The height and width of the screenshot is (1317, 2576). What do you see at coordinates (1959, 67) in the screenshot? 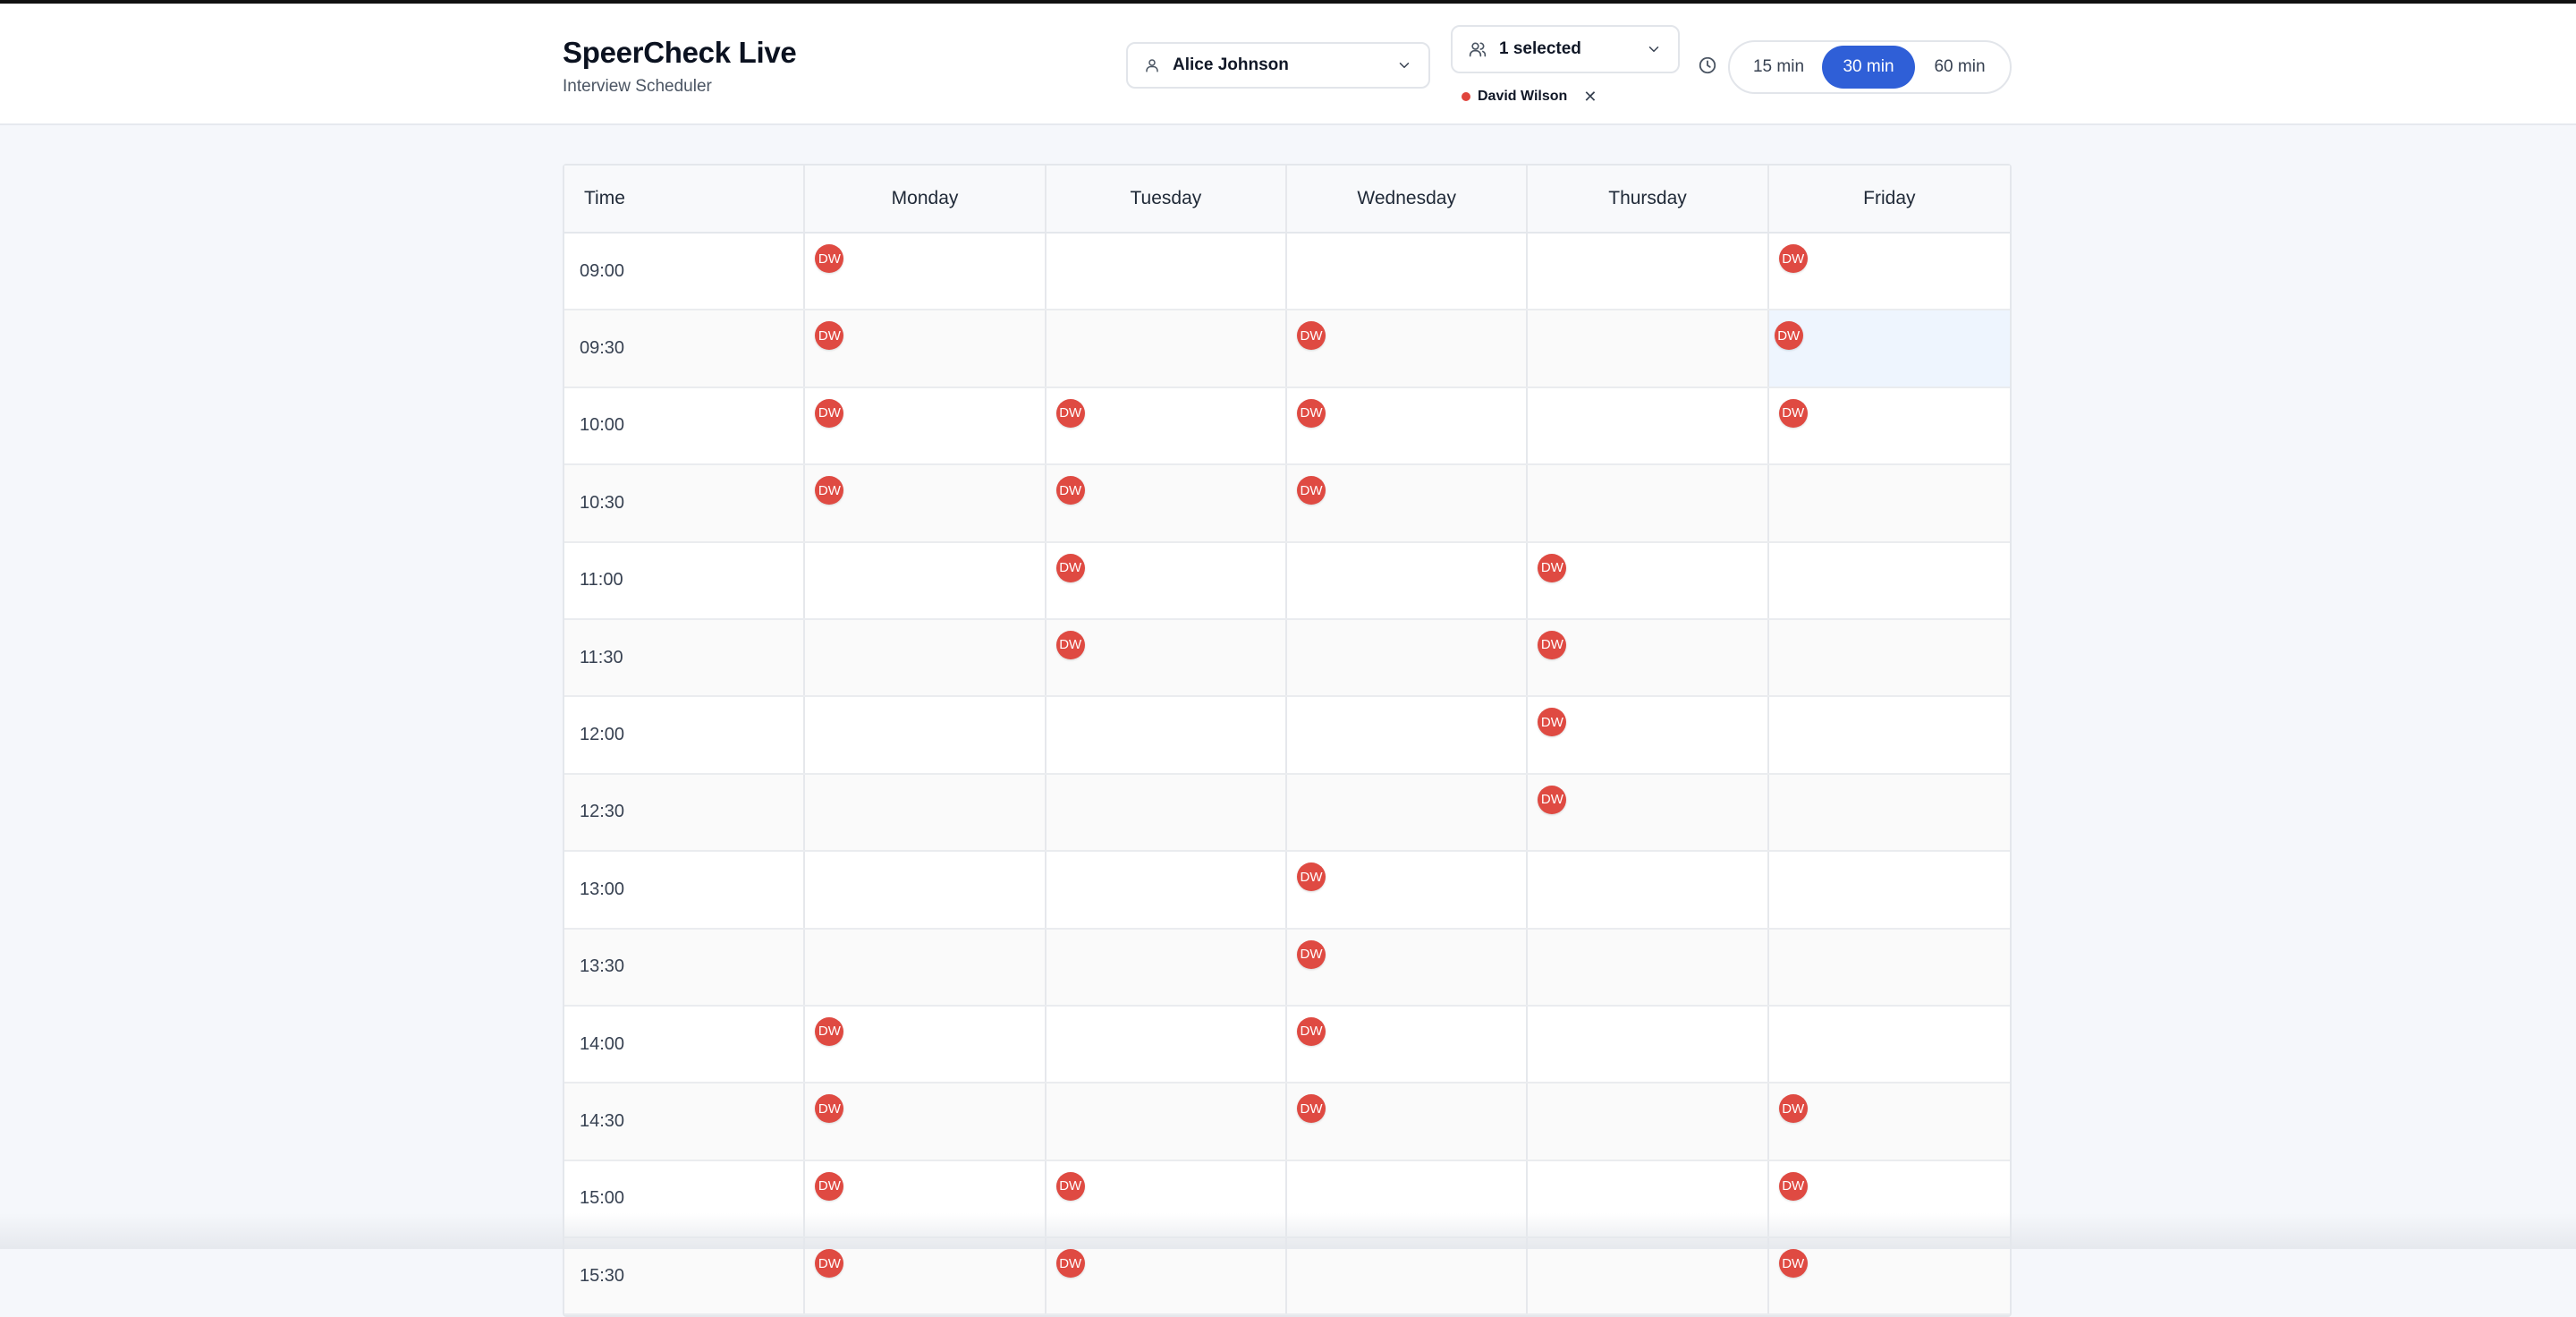
I see `duration-60-button: 60 min` at bounding box center [1959, 67].